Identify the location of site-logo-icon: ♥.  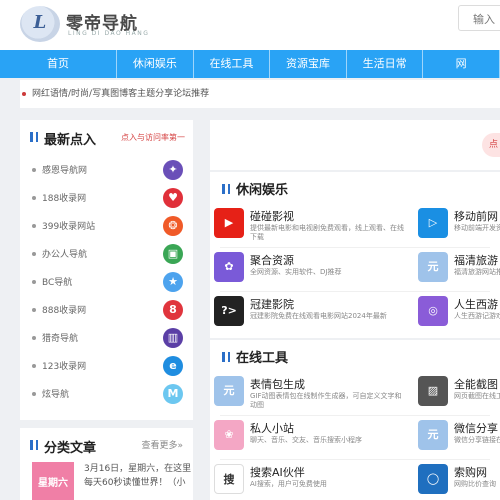
(173, 198).